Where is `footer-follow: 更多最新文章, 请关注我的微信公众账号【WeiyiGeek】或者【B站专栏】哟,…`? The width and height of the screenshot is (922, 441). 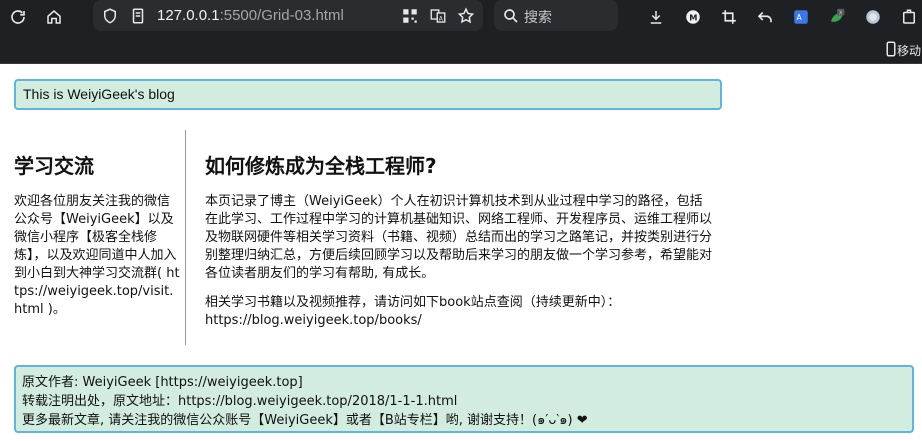 footer-follow: 更多最新文章, 请关注我的微信公众账号【WeiyiGeek】或者【B站专栏】哟,… is located at coordinates (305, 420).